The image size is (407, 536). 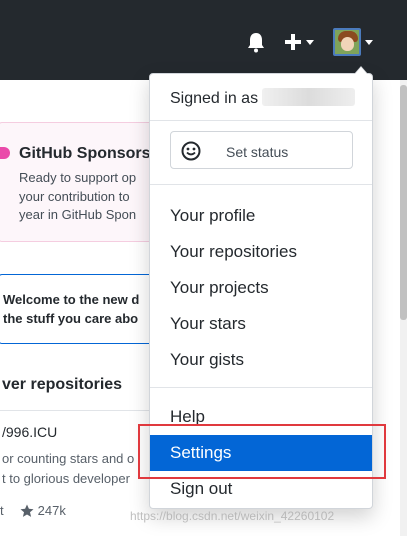 What do you see at coordinates (361, 70) in the screenshot?
I see `dropdown-caret-inner` at bounding box center [361, 70].